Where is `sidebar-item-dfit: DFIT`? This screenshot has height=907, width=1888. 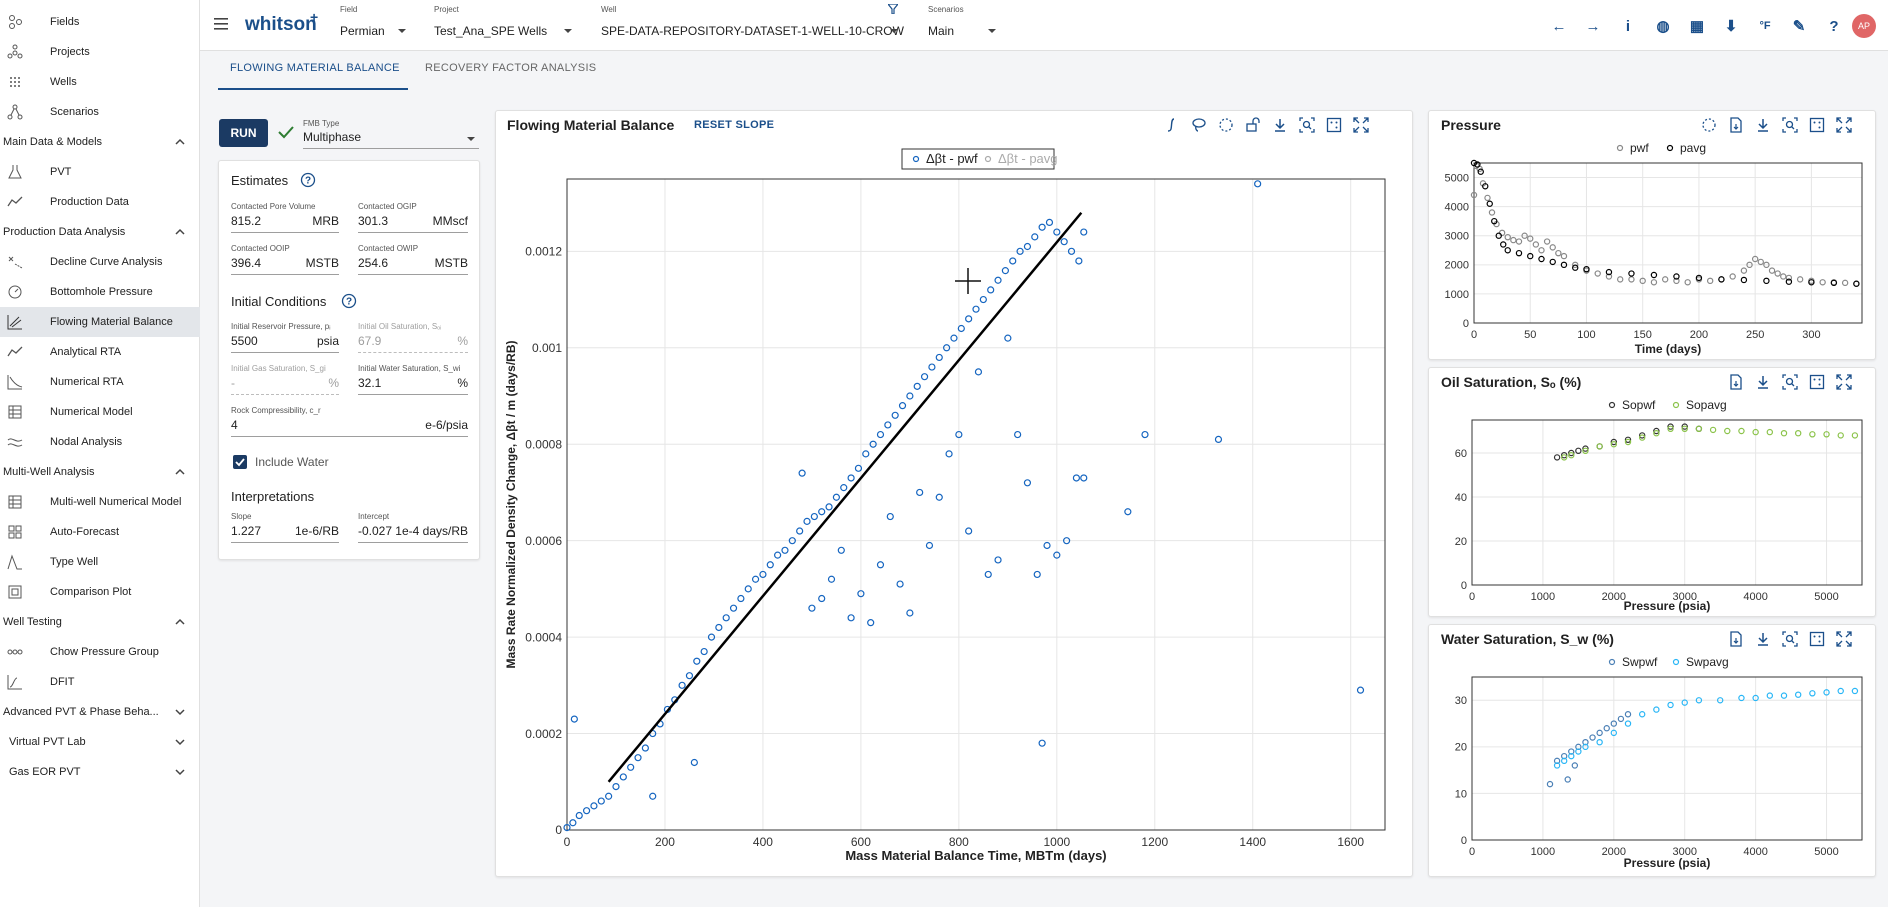 sidebar-item-dfit: DFIT is located at coordinates (100, 682).